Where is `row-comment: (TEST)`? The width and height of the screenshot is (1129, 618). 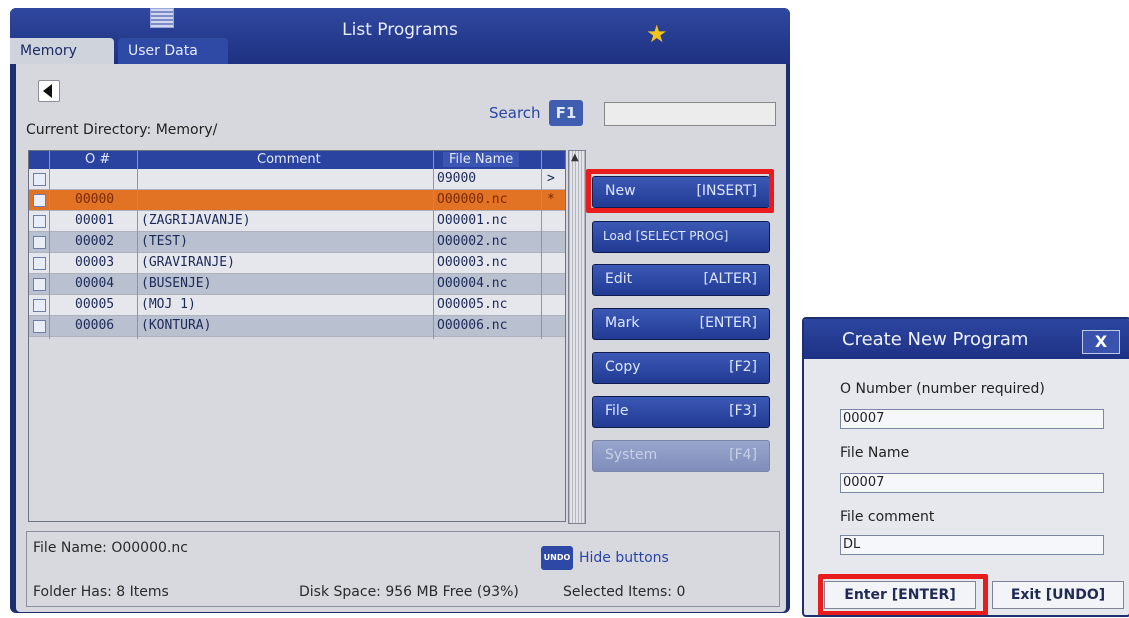 row-comment: (TEST) is located at coordinates (164, 241).